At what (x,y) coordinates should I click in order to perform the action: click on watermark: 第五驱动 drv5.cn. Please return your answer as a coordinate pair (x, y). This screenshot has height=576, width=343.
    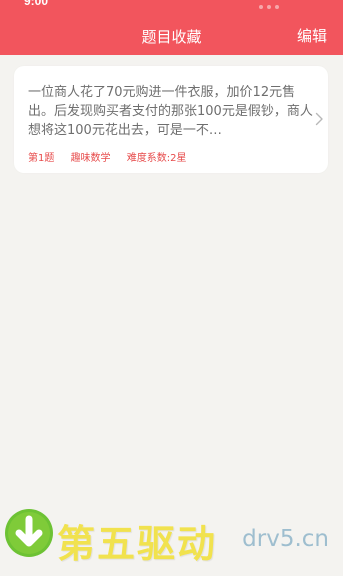
    Looking at the image, I should click on (172, 537).